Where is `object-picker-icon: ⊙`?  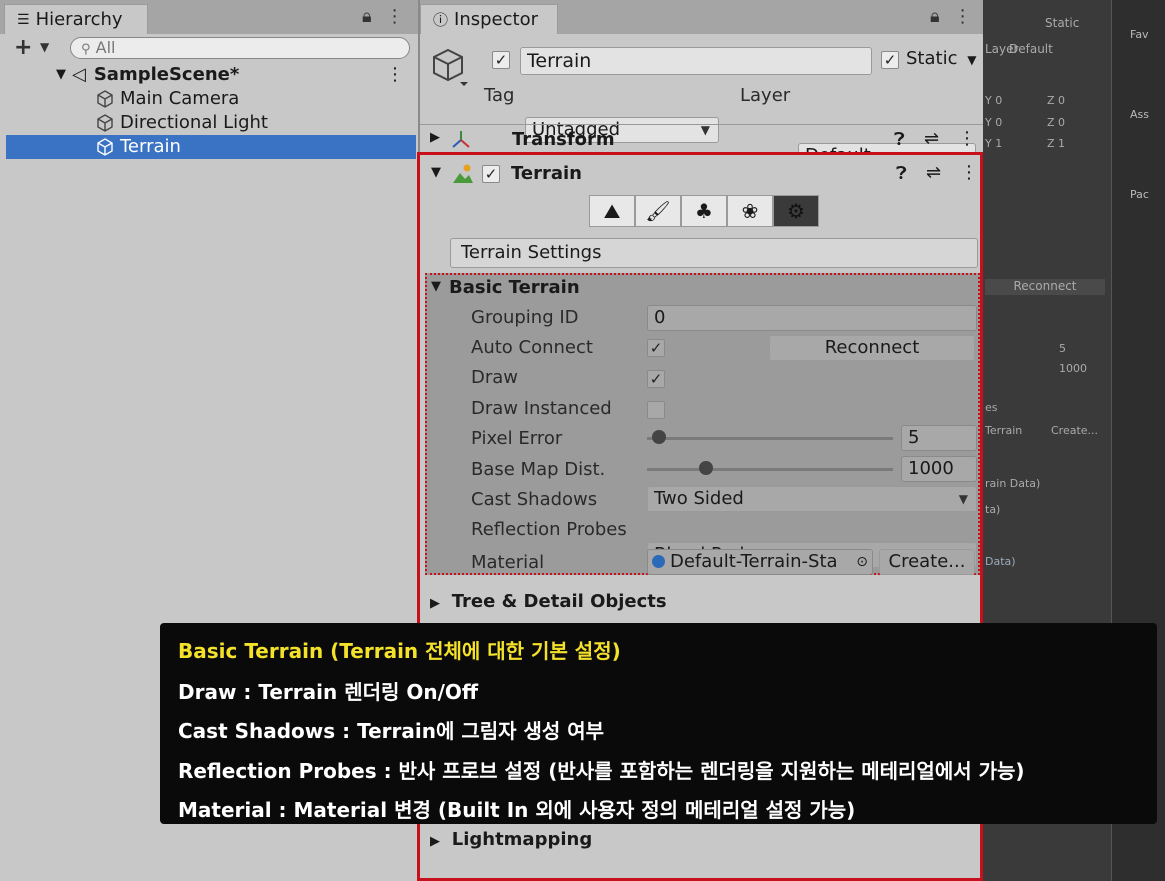
object-picker-icon: ⊙ is located at coordinates (862, 562).